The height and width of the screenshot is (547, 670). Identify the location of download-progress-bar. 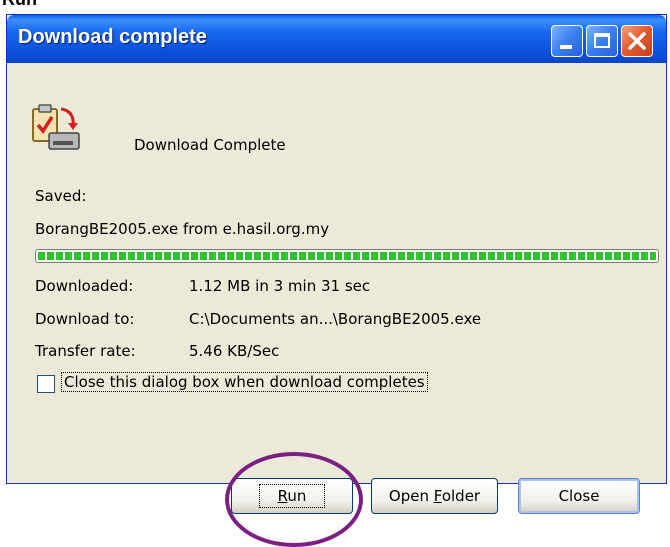
(347, 256).